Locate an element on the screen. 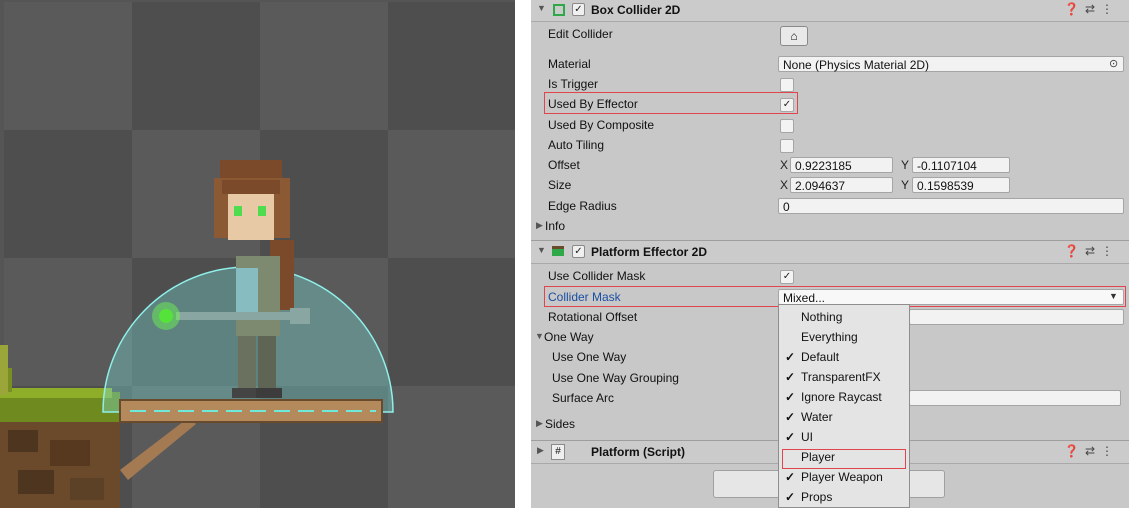 This screenshot has width=1129, height=508. size-label: Size is located at coordinates (560, 185).